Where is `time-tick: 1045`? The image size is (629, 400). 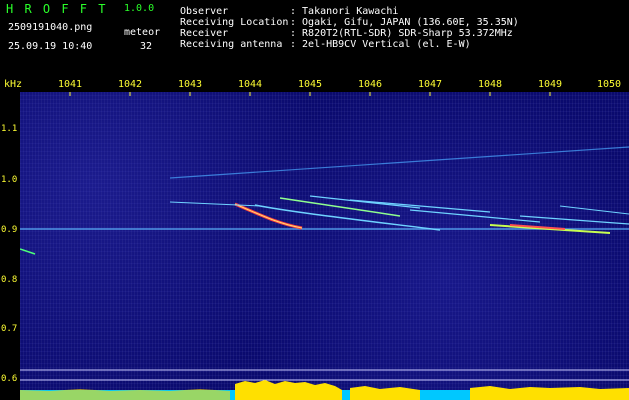
time-tick: 1045 is located at coordinates (310, 84).